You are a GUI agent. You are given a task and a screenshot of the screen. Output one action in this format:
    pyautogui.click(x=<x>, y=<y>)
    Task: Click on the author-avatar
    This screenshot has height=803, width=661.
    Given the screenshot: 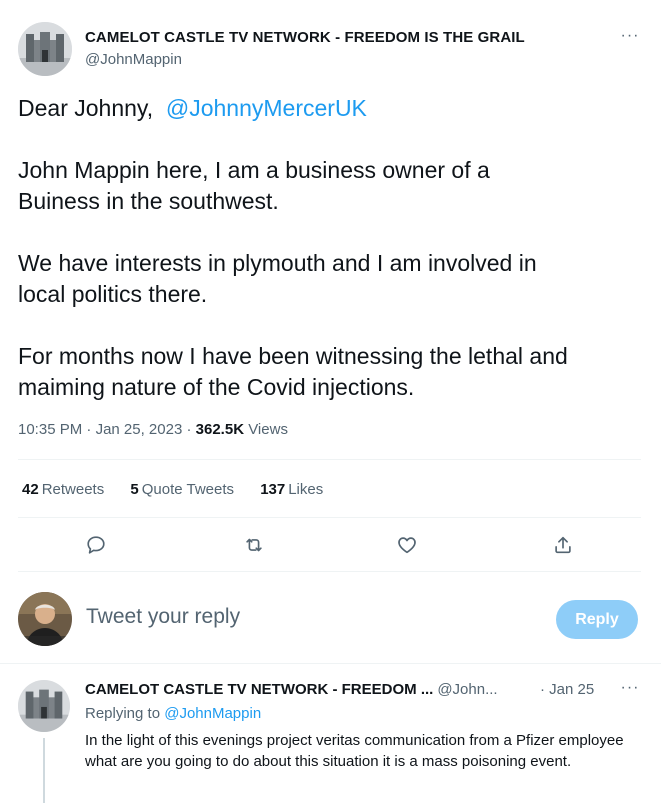 What is the action you would take?
    pyautogui.click(x=45, y=49)
    